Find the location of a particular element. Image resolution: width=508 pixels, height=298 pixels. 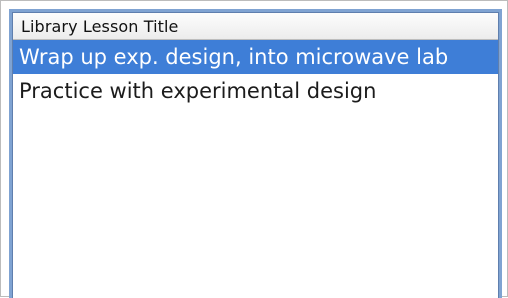

lesson-row-title: Wrap up exp. design, into microwave lab is located at coordinates (234, 57).